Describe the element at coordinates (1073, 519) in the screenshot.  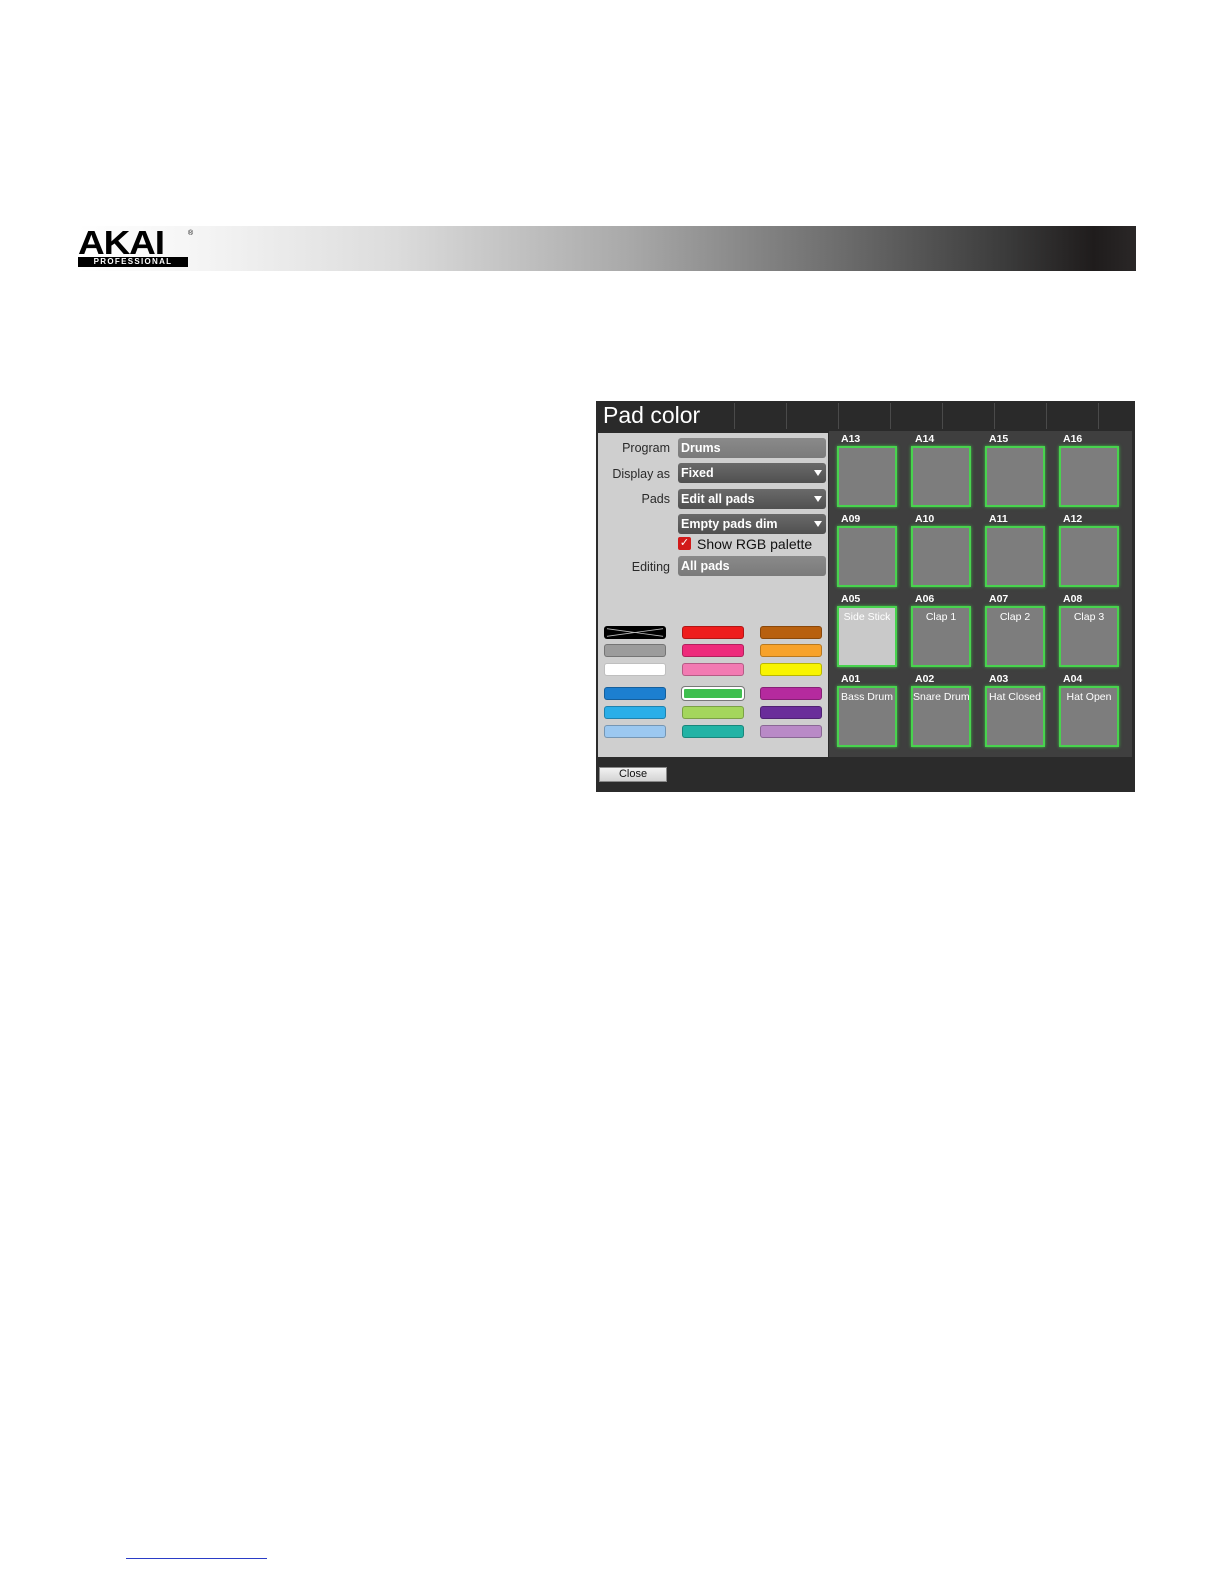
I see `pad-id-label: A12` at that location.